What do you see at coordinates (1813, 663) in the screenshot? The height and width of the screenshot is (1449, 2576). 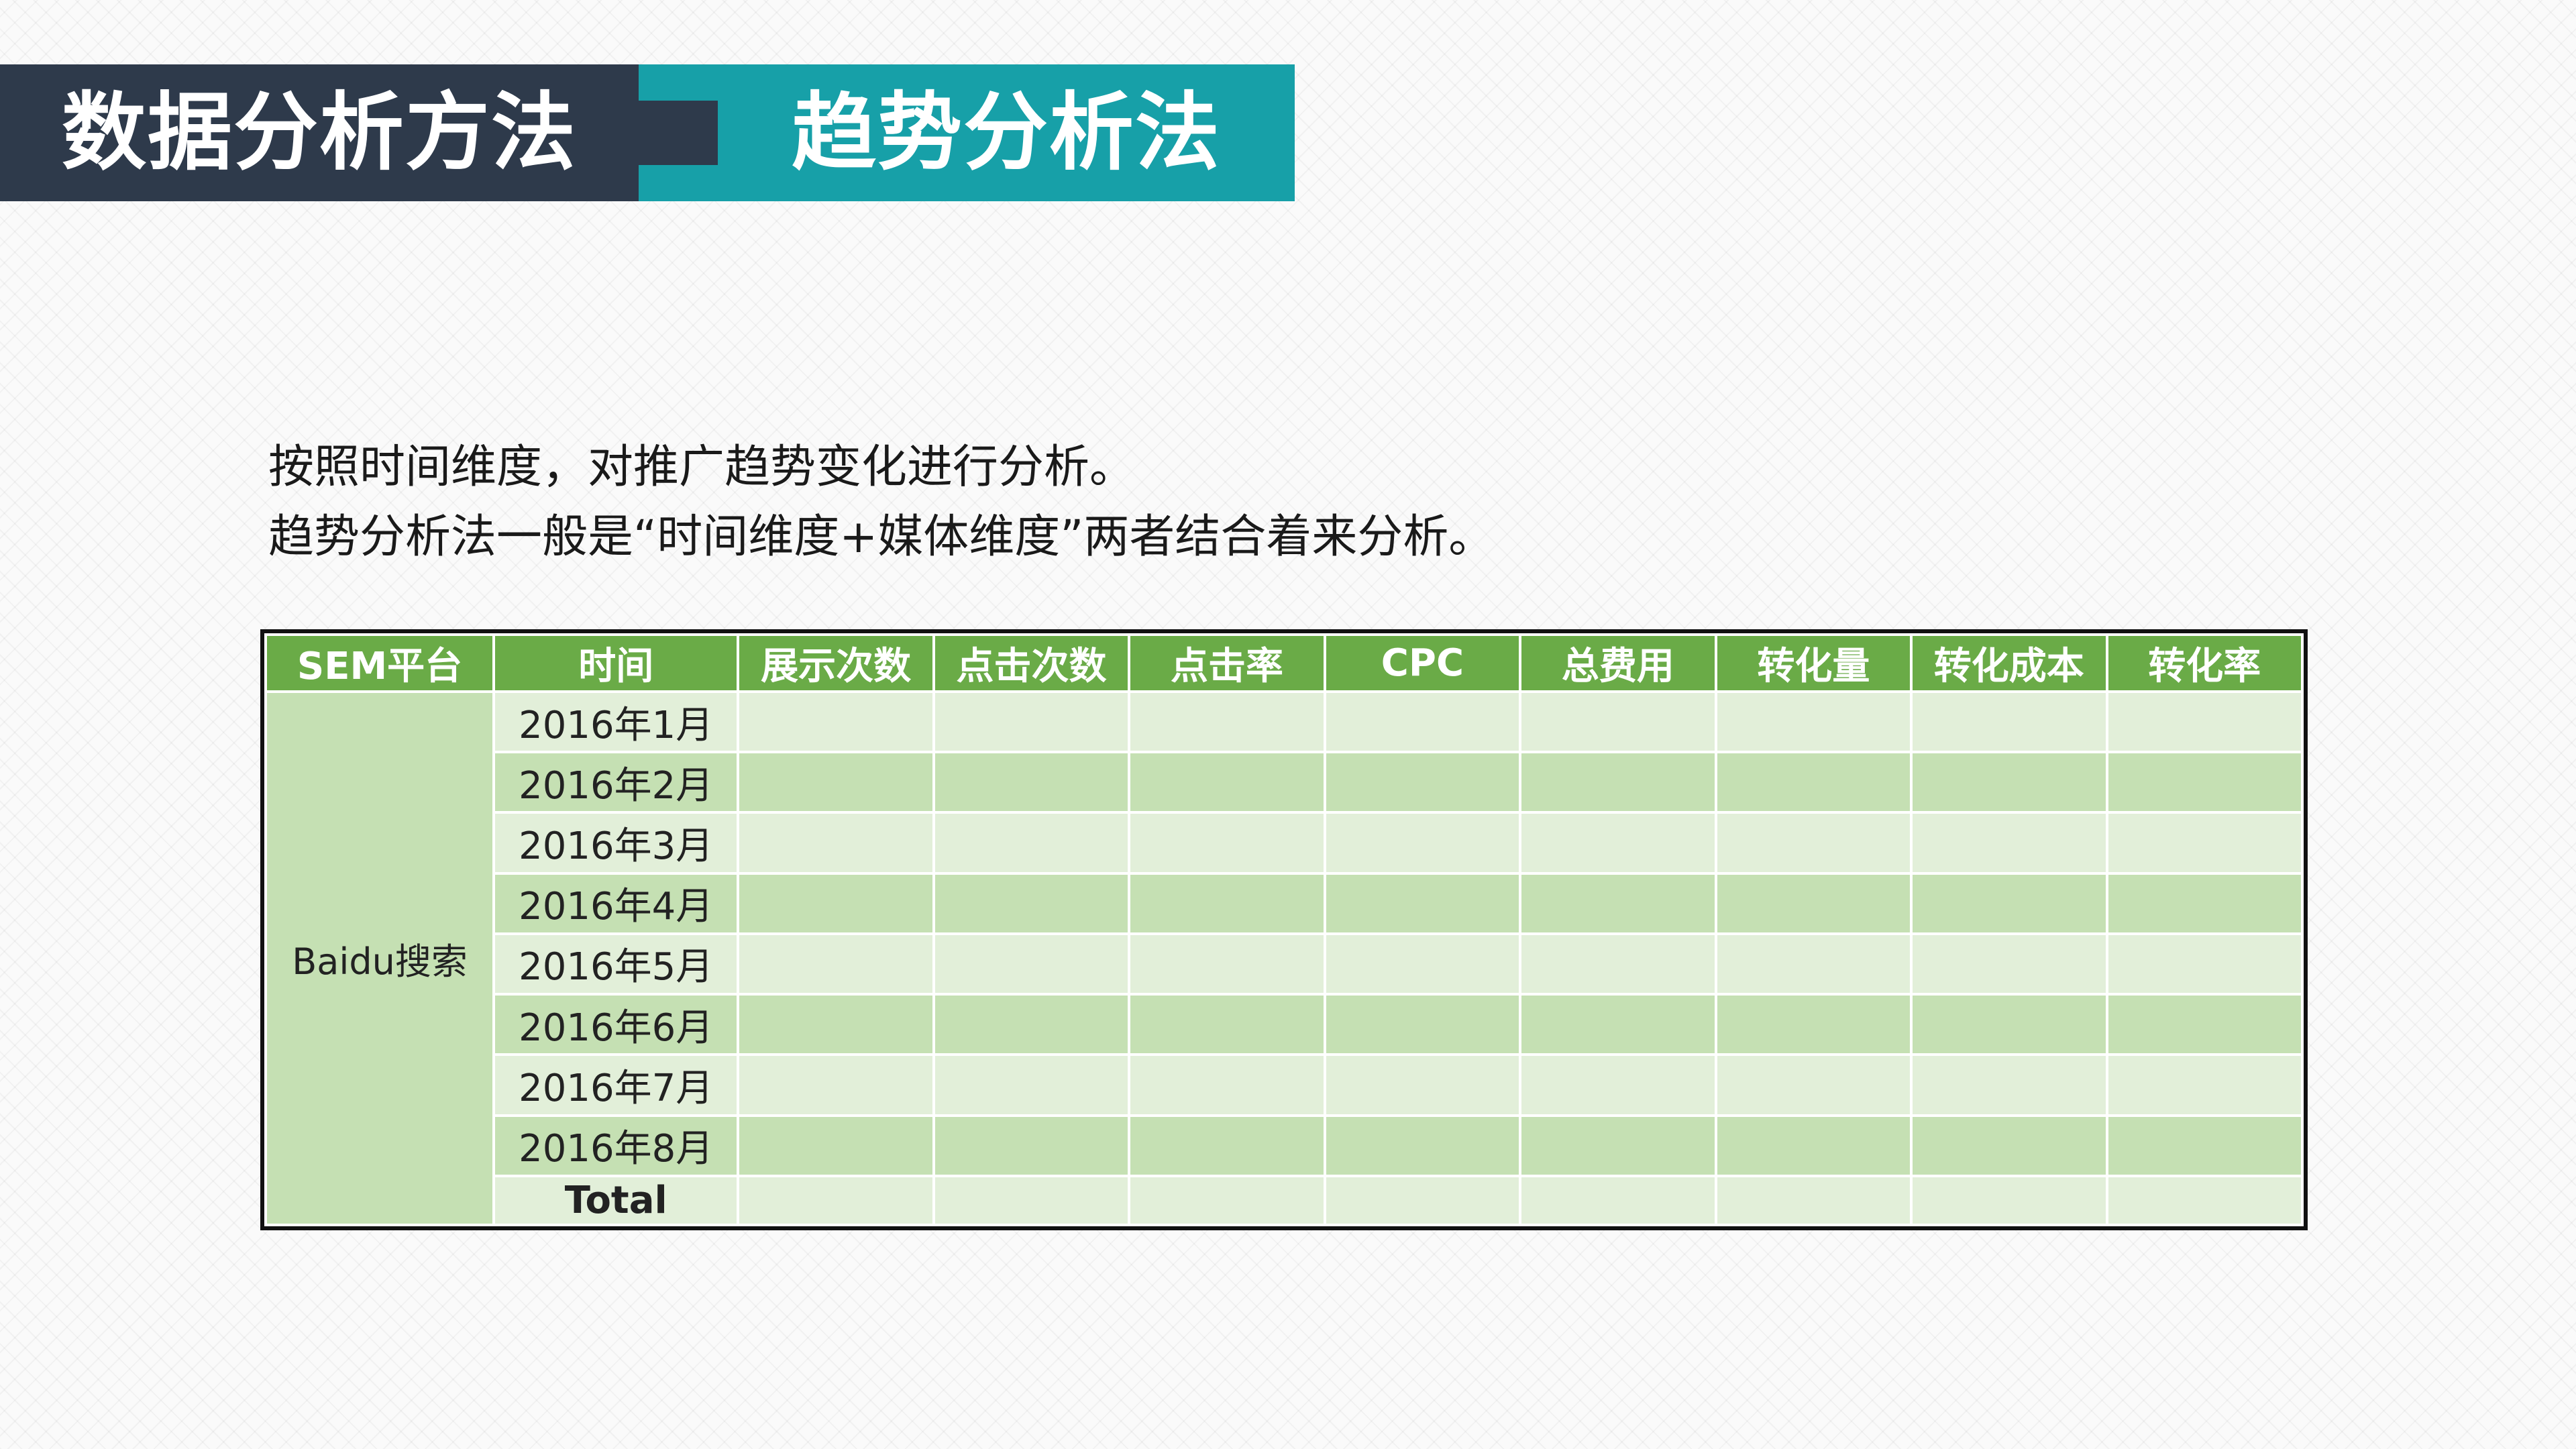 I see `column-header: 转化量` at bounding box center [1813, 663].